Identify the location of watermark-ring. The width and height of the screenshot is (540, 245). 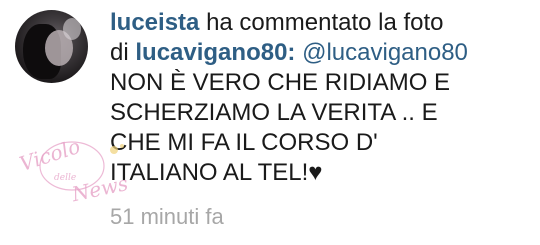
(72, 166).